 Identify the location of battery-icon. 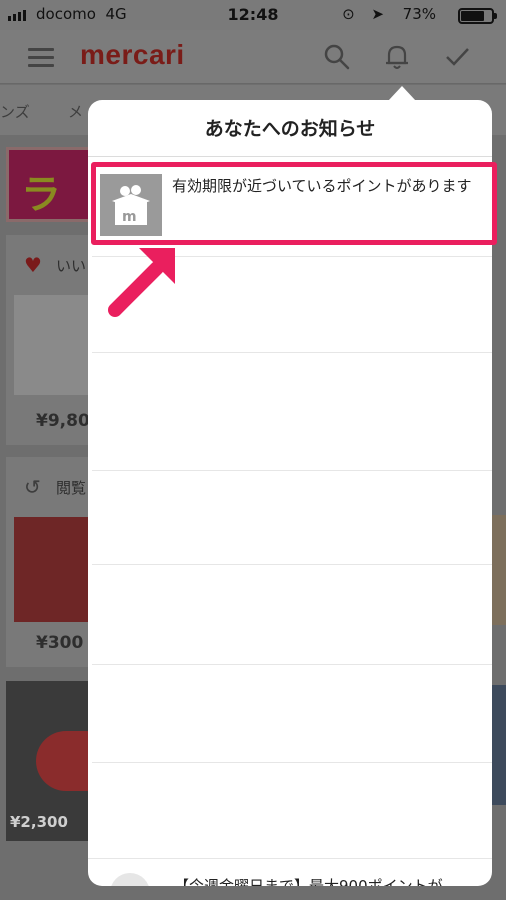
(477, 16).